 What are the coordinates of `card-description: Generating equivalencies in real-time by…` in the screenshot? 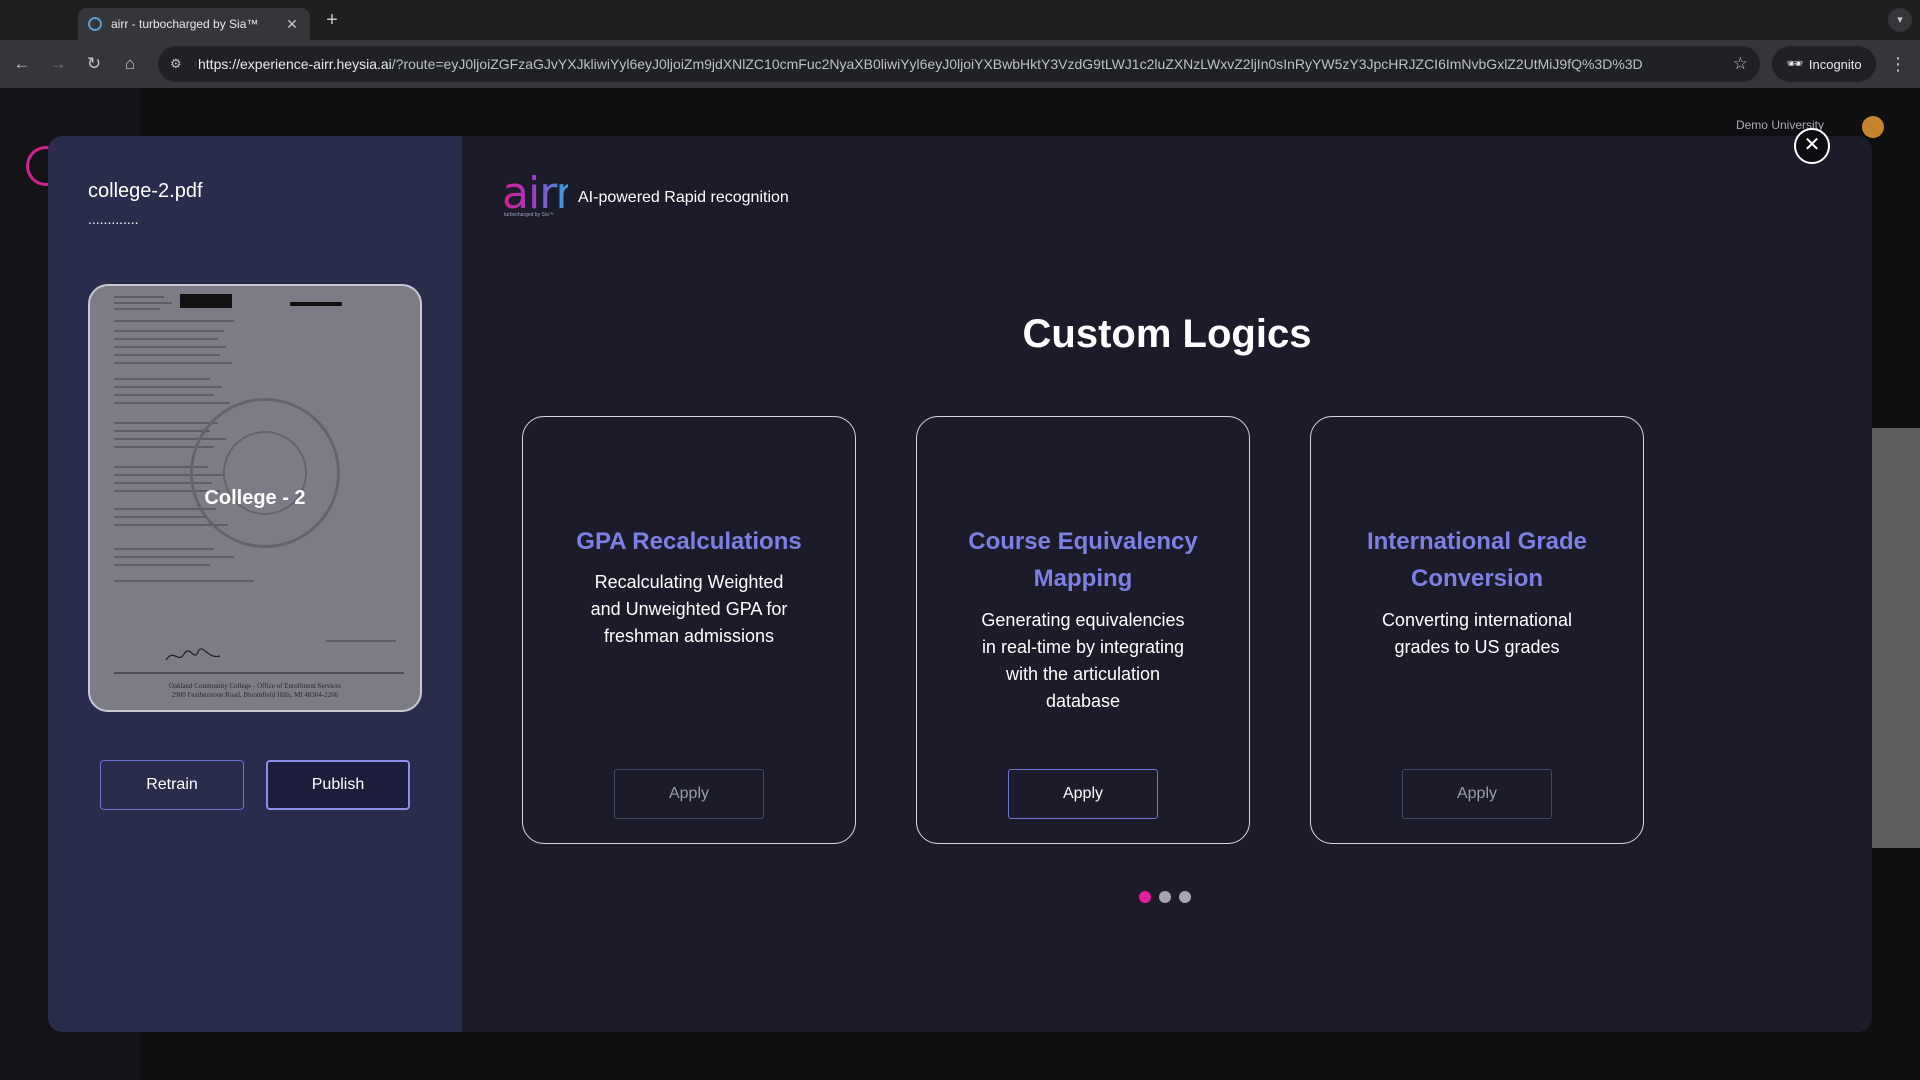 It's located at (1083, 661).